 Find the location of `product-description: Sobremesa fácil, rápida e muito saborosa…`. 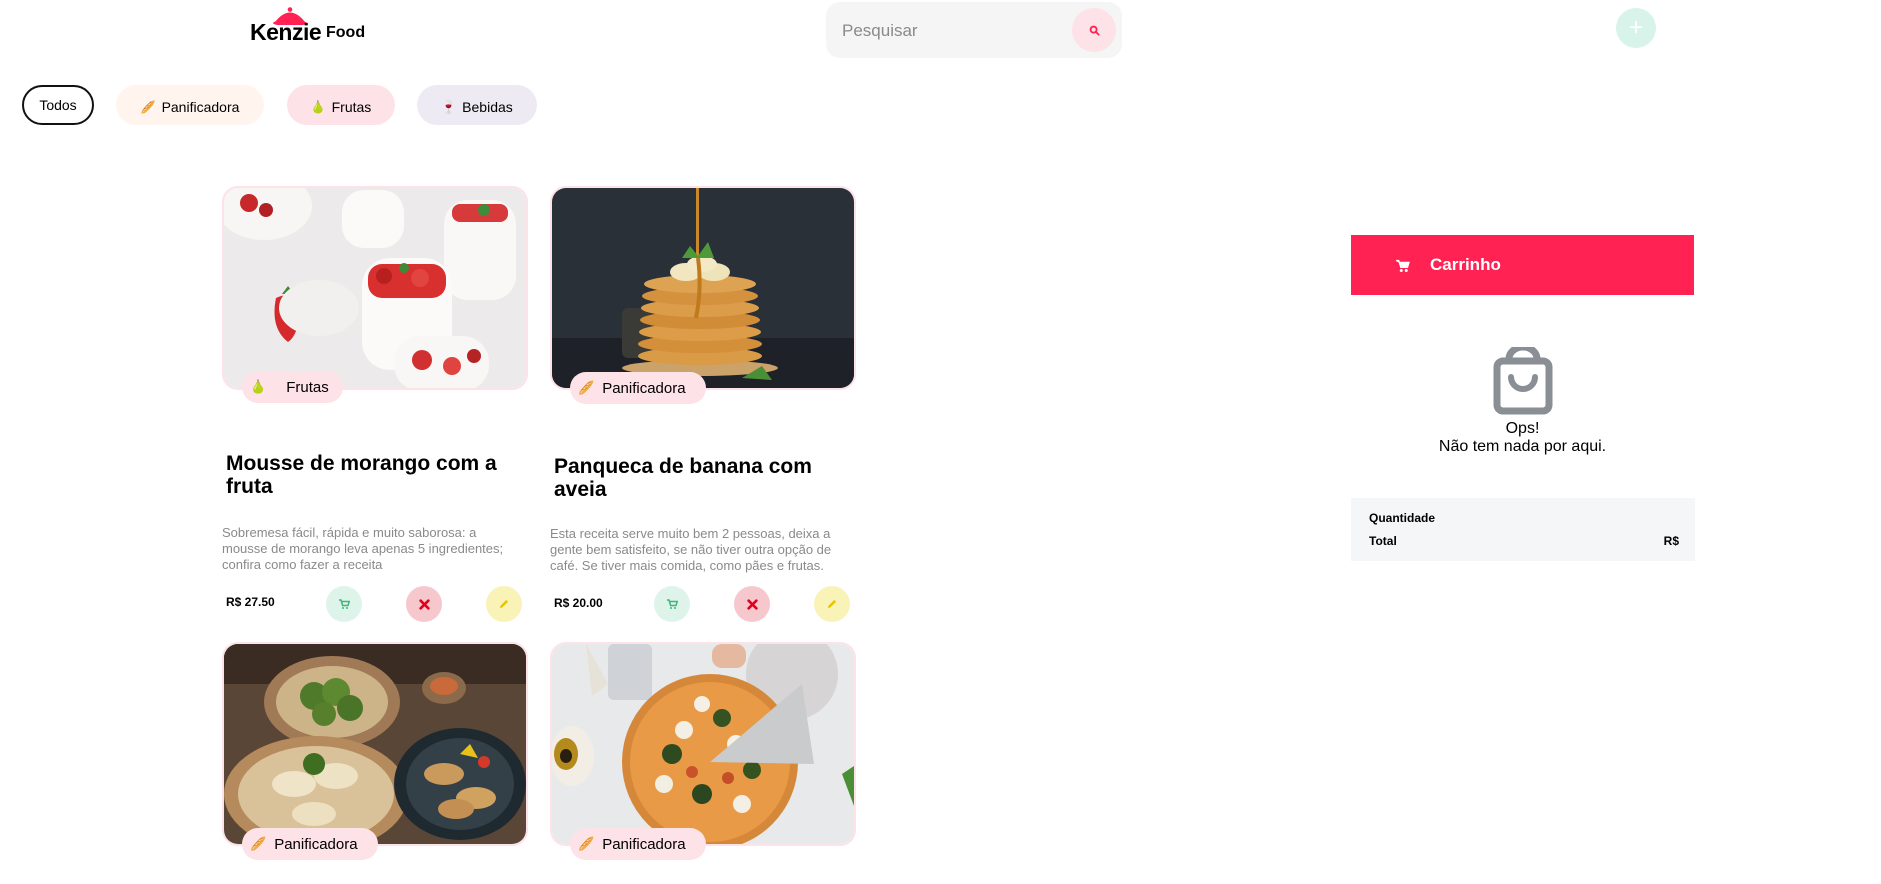

product-description: Sobremesa fácil, rápida e muito saborosa… is located at coordinates (363, 548).